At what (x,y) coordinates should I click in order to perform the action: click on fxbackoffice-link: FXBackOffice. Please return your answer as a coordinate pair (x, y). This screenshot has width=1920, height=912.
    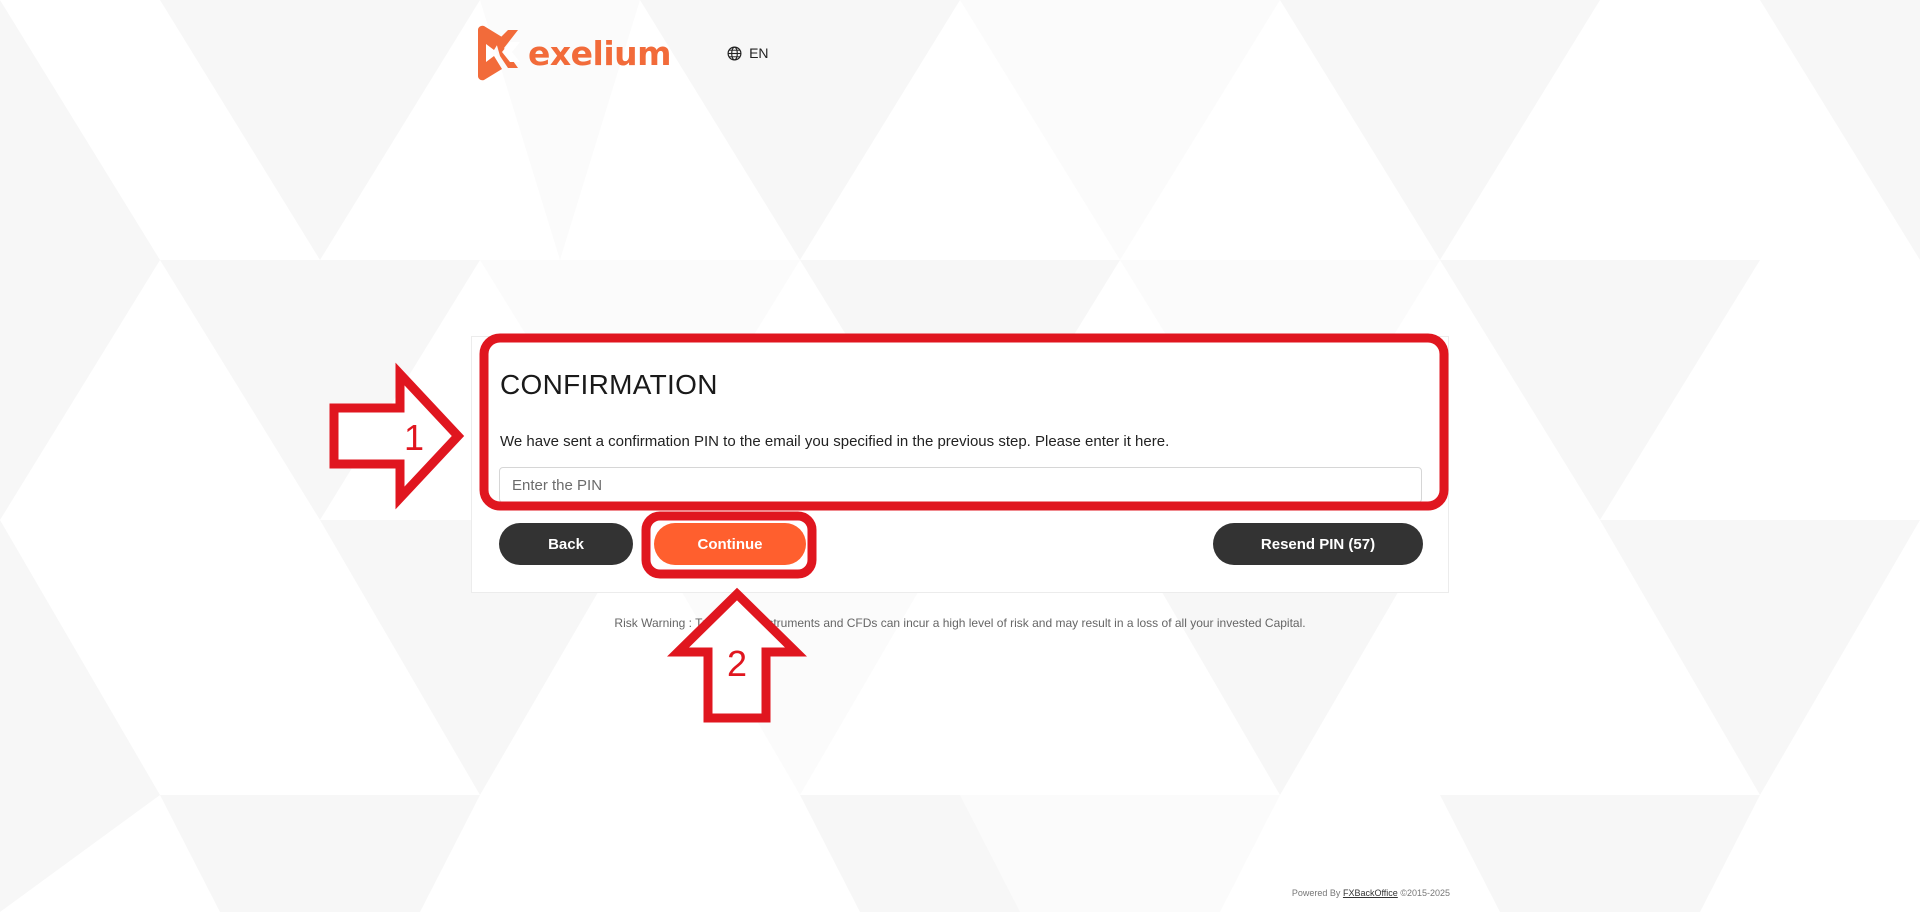
    Looking at the image, I should click on (1370, 893).